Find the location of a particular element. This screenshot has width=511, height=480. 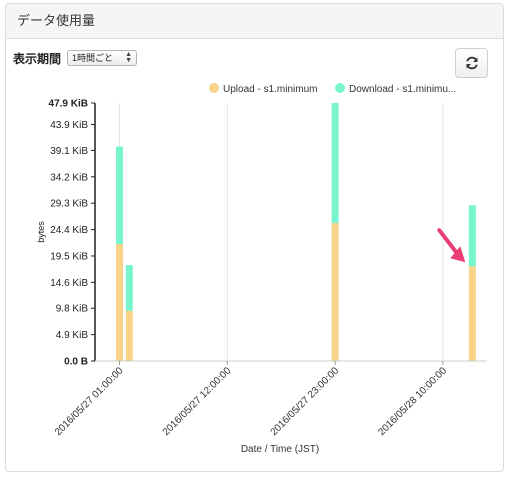

legend-upload-label: Upload - s1.minimum is located at coordinates (270, 89).